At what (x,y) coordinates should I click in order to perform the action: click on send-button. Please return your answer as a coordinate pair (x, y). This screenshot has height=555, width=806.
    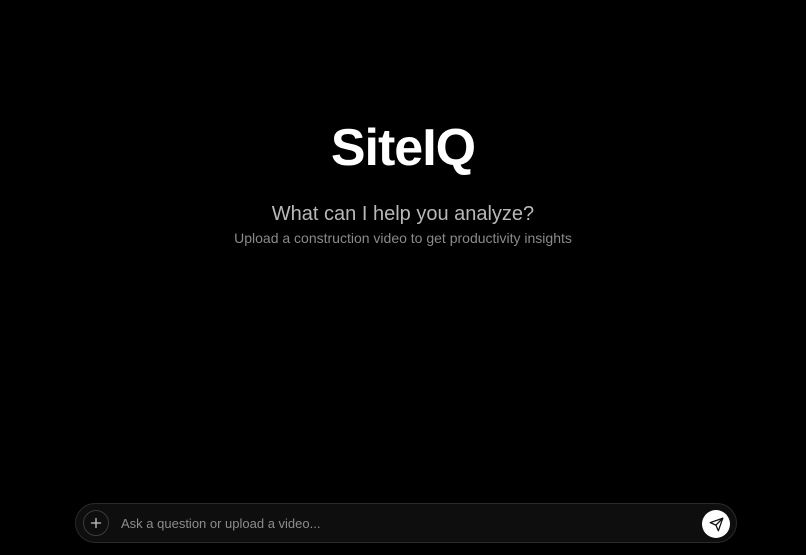
    Looking at the image, I should click on (716, 524).